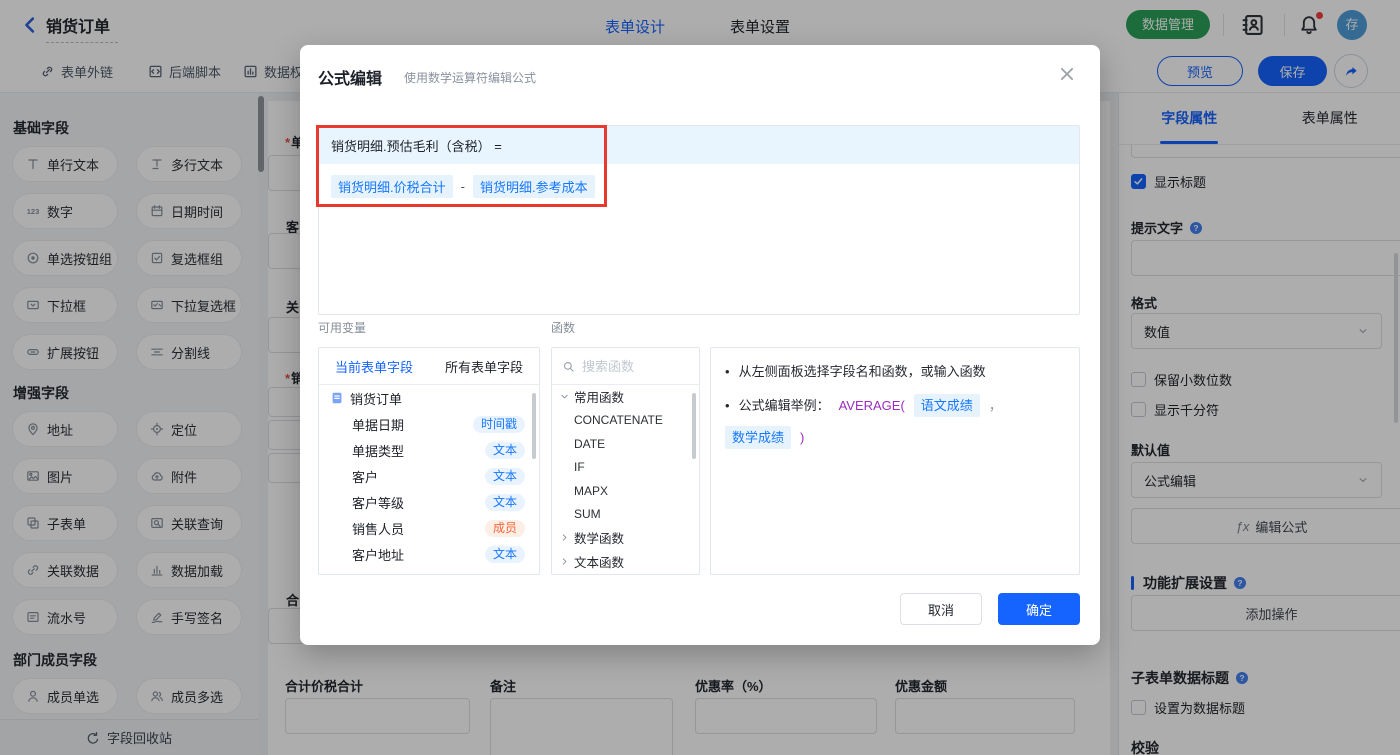 The height and width of the screenshot is (755, 1400). What do you see at coordinates (579, 467) in the screenshot?
I see `function-label: IF` at bounding box center [579, 467].